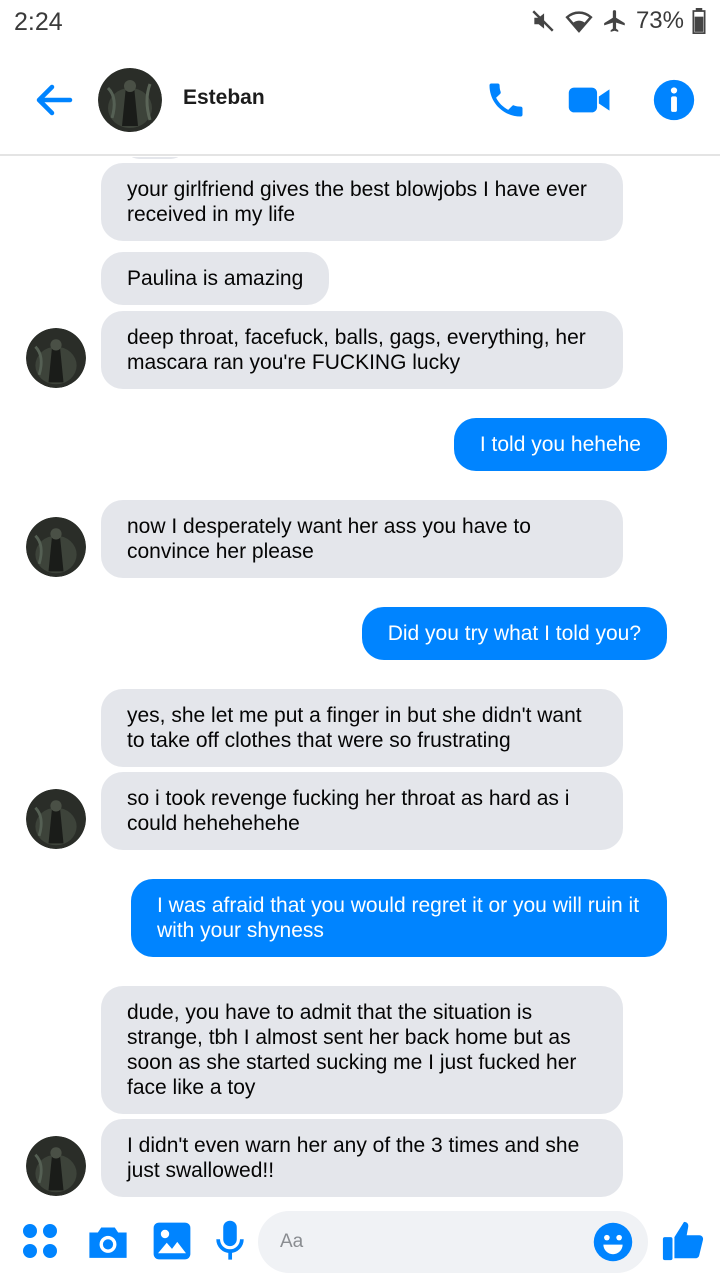 The width and height of the screenshot is (720, 1280). I want to click on thumbs-up-icon, so click(683, 1241).